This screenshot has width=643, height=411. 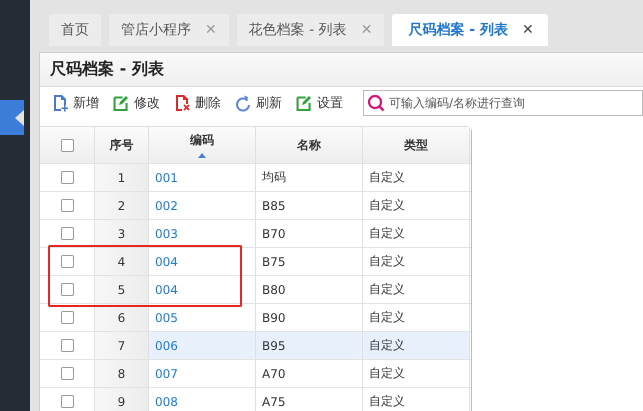 I want to click on code-cell: 002, so click(x=202, y=205).